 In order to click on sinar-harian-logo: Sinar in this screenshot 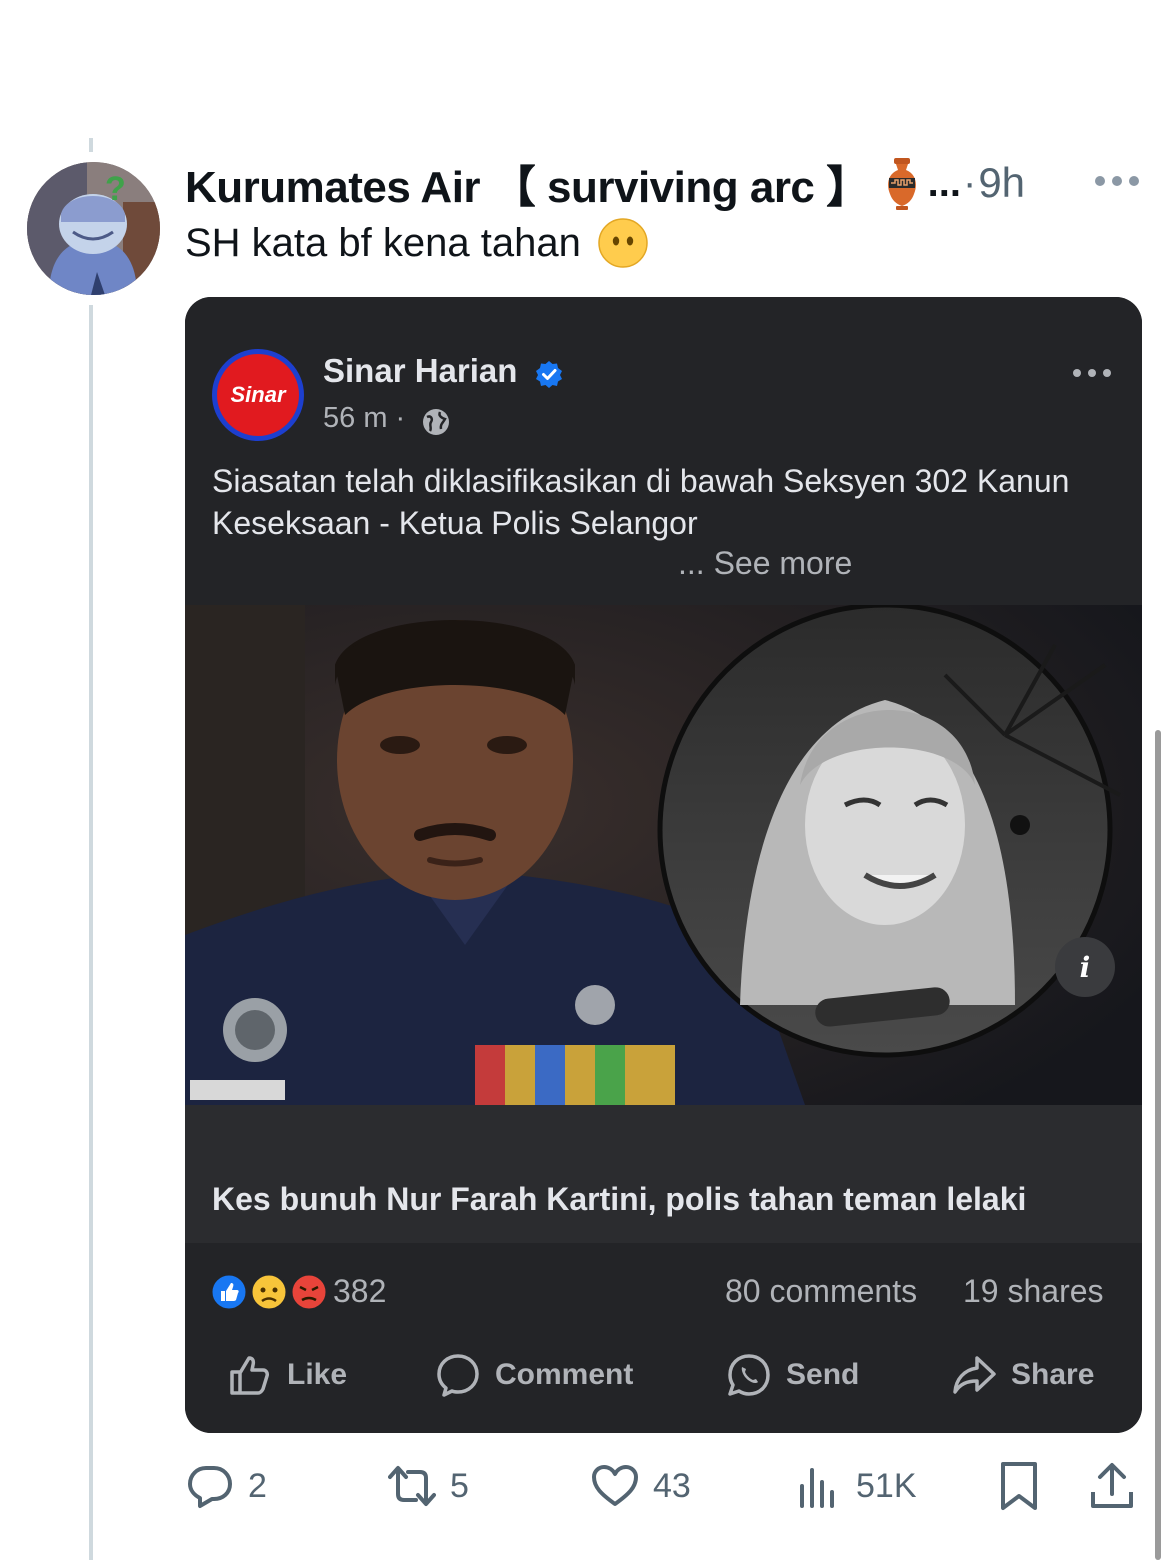, I will do `click(258, 395)`.